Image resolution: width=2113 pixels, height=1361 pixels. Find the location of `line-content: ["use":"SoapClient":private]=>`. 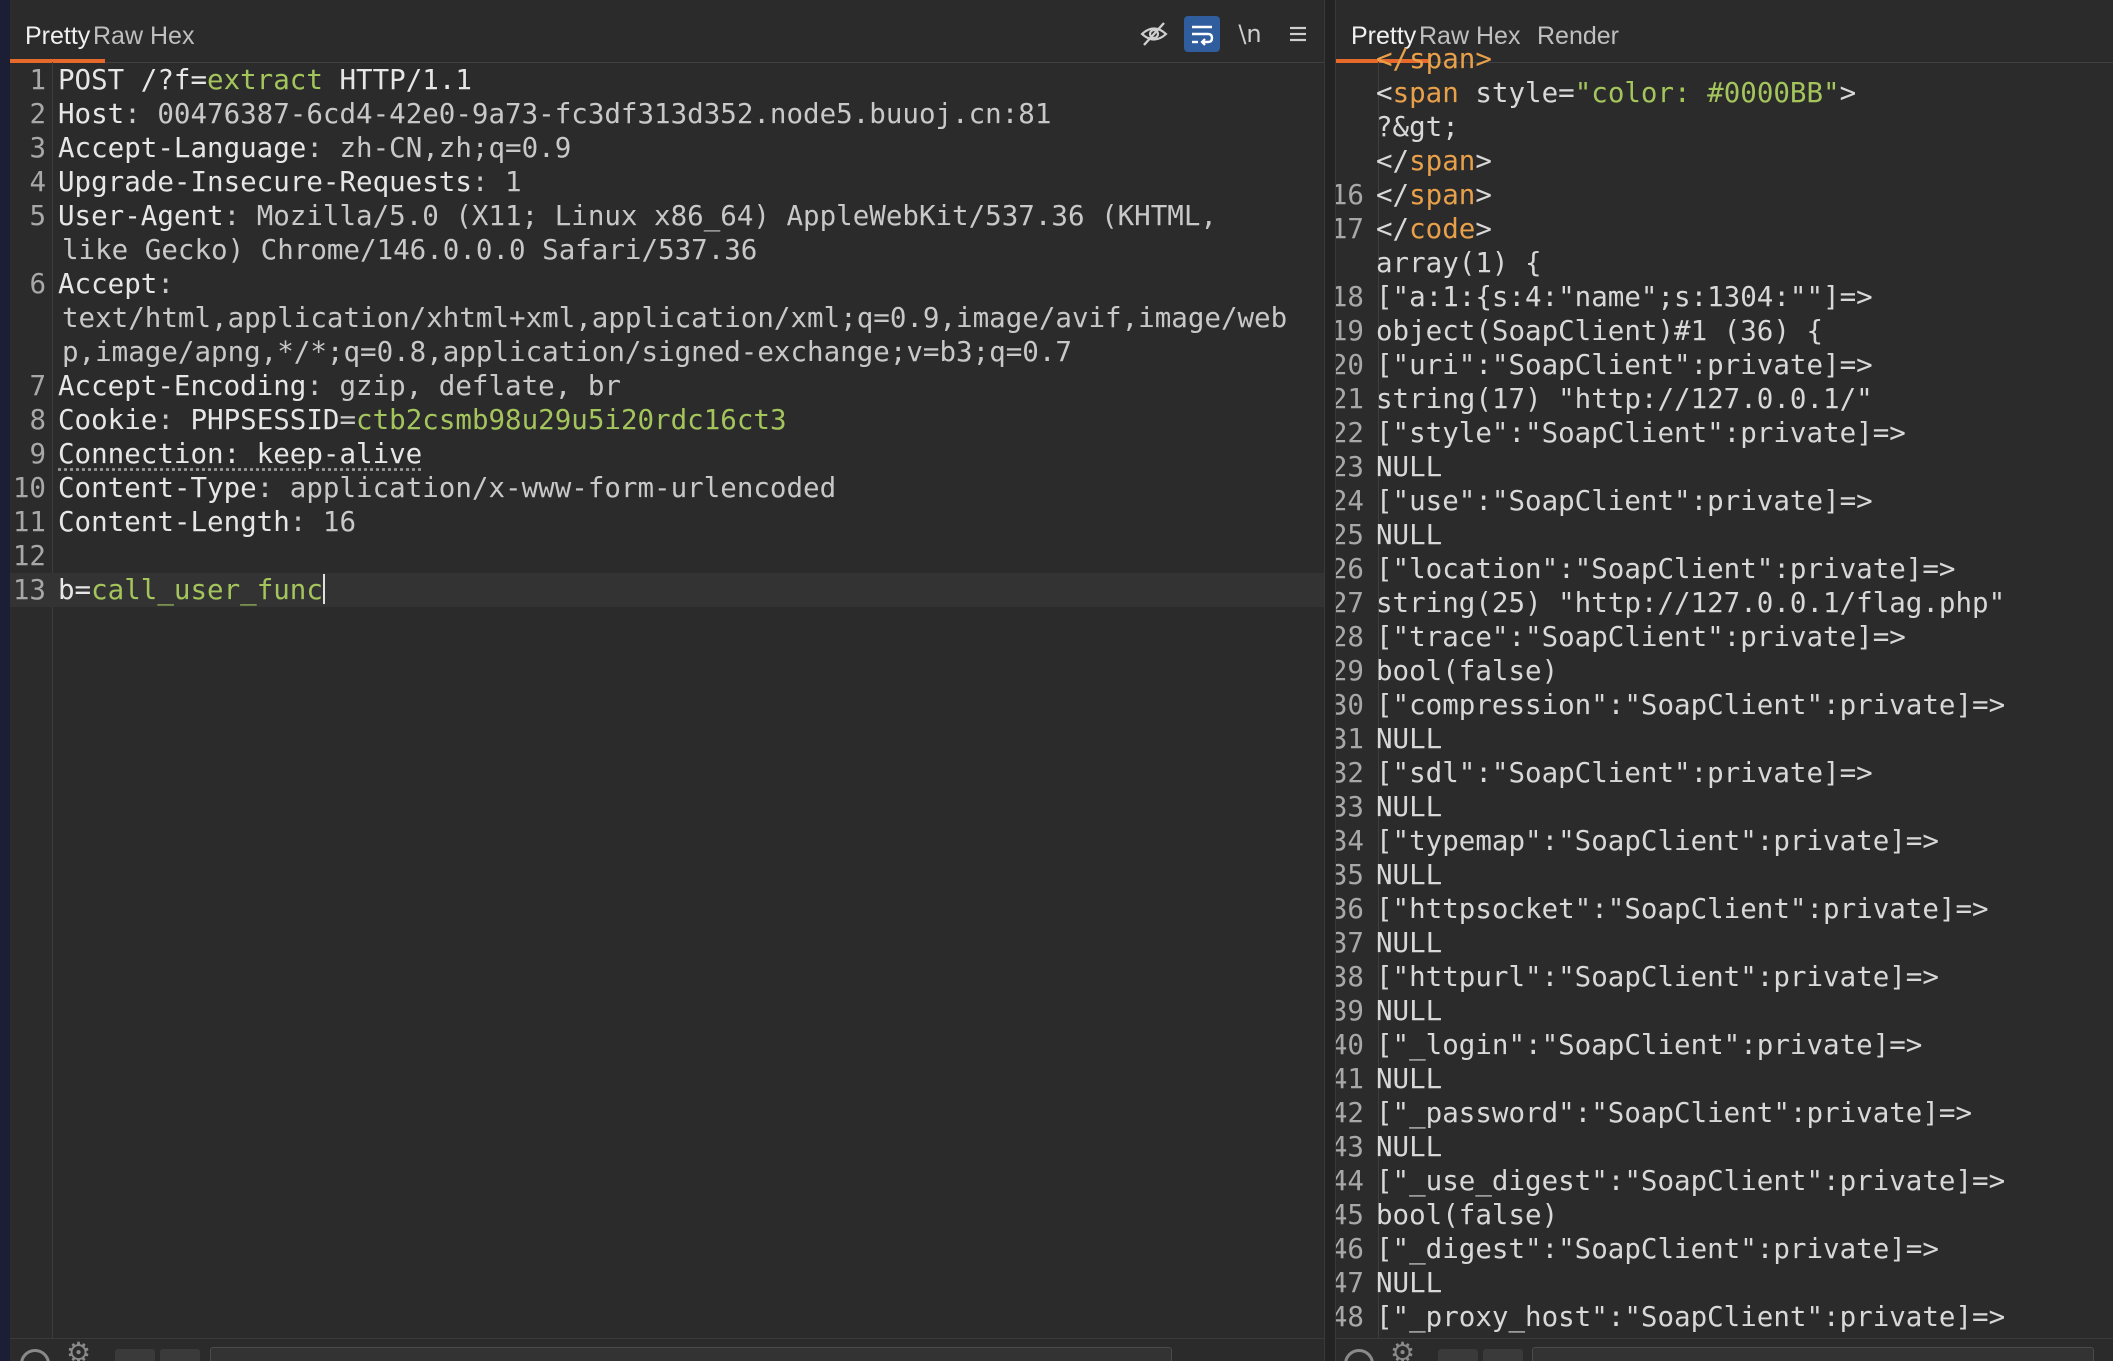

line-content: ["use":"SoapClient":private]=> is located at coordinates (1620, 501).